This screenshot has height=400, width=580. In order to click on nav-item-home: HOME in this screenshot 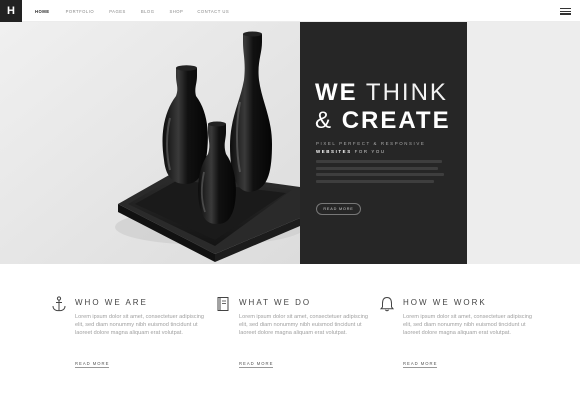, I will do `click(42, 11)`.